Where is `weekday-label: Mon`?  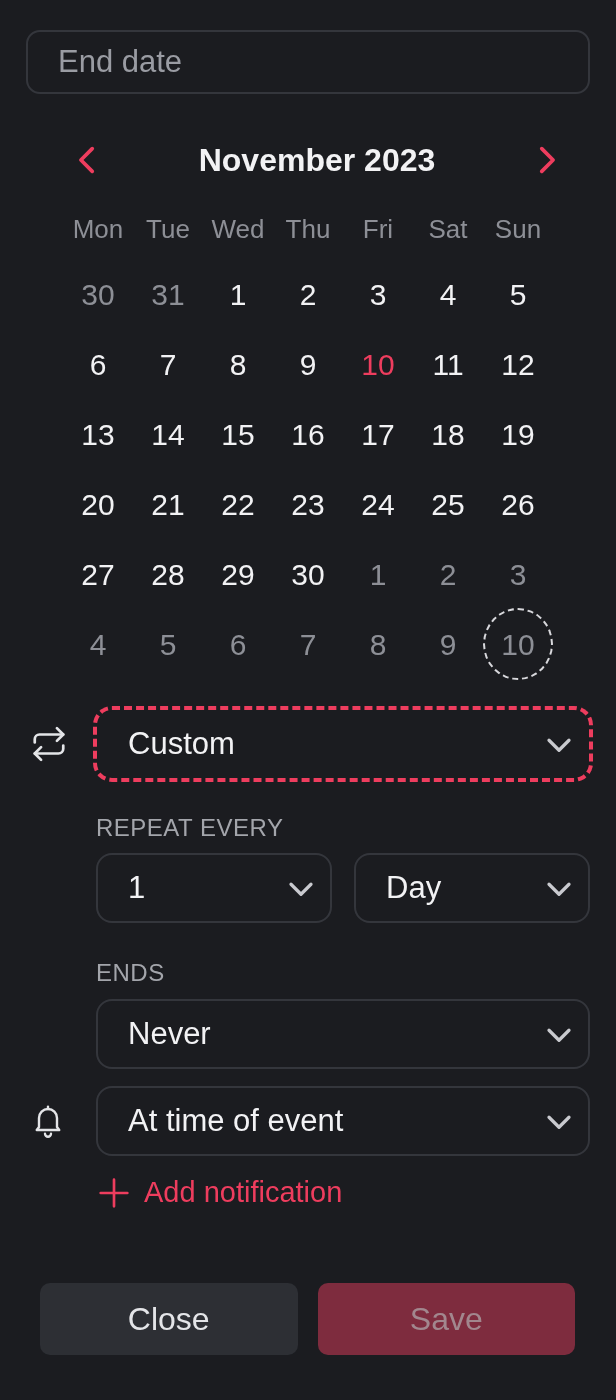
weekday-label: Mon is located at coordinates (98, 229).